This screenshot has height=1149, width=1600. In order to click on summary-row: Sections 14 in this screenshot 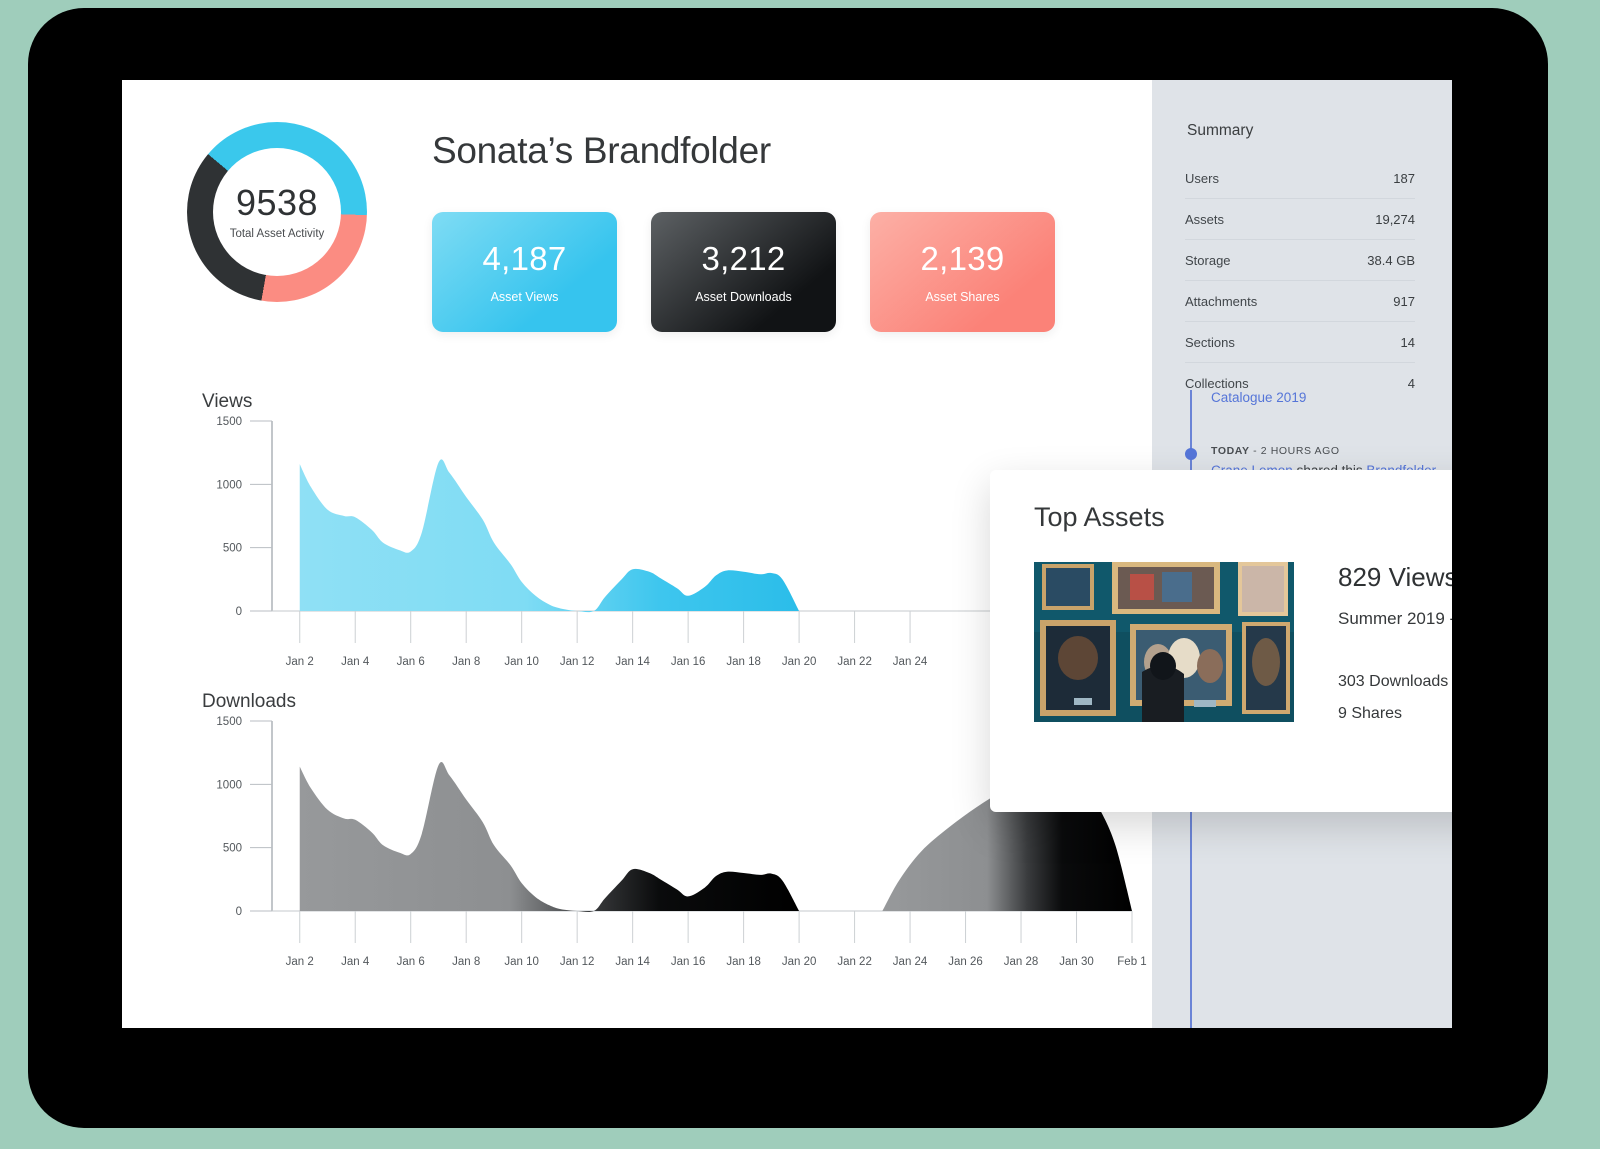, I will do `click(1300, 342)`.